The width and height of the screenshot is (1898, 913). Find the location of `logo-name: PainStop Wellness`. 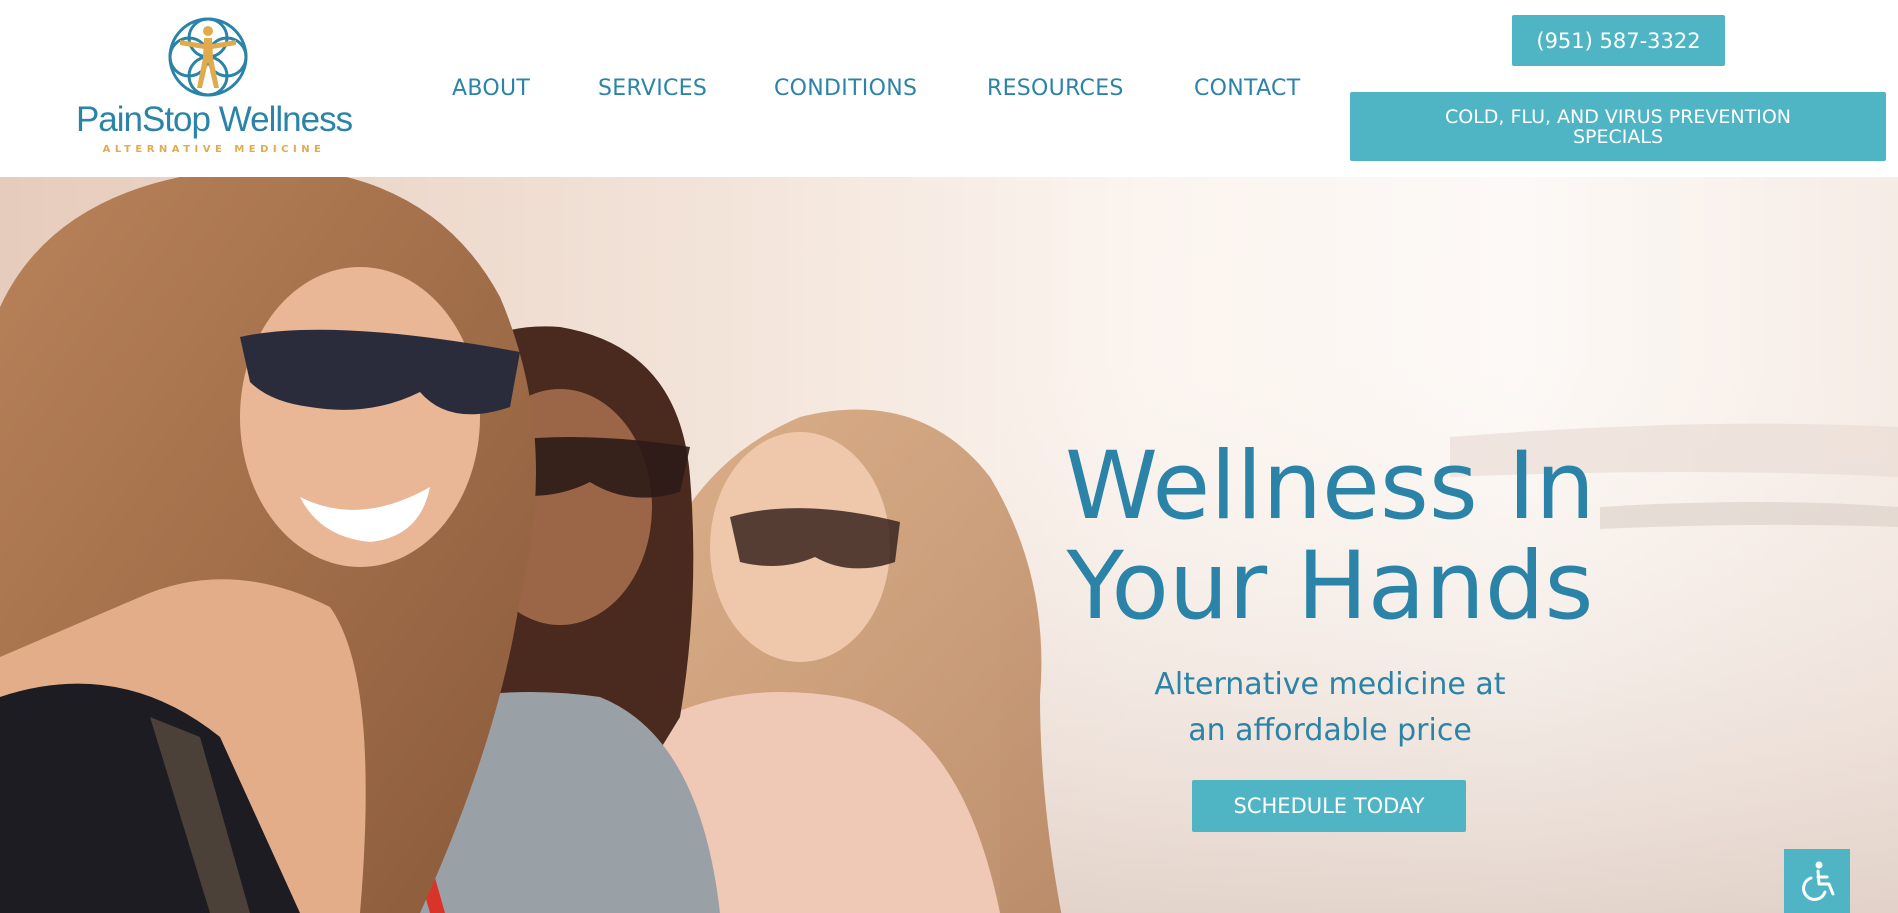

logo-name: PainStop Wellness is located at coordinates (214, 119).